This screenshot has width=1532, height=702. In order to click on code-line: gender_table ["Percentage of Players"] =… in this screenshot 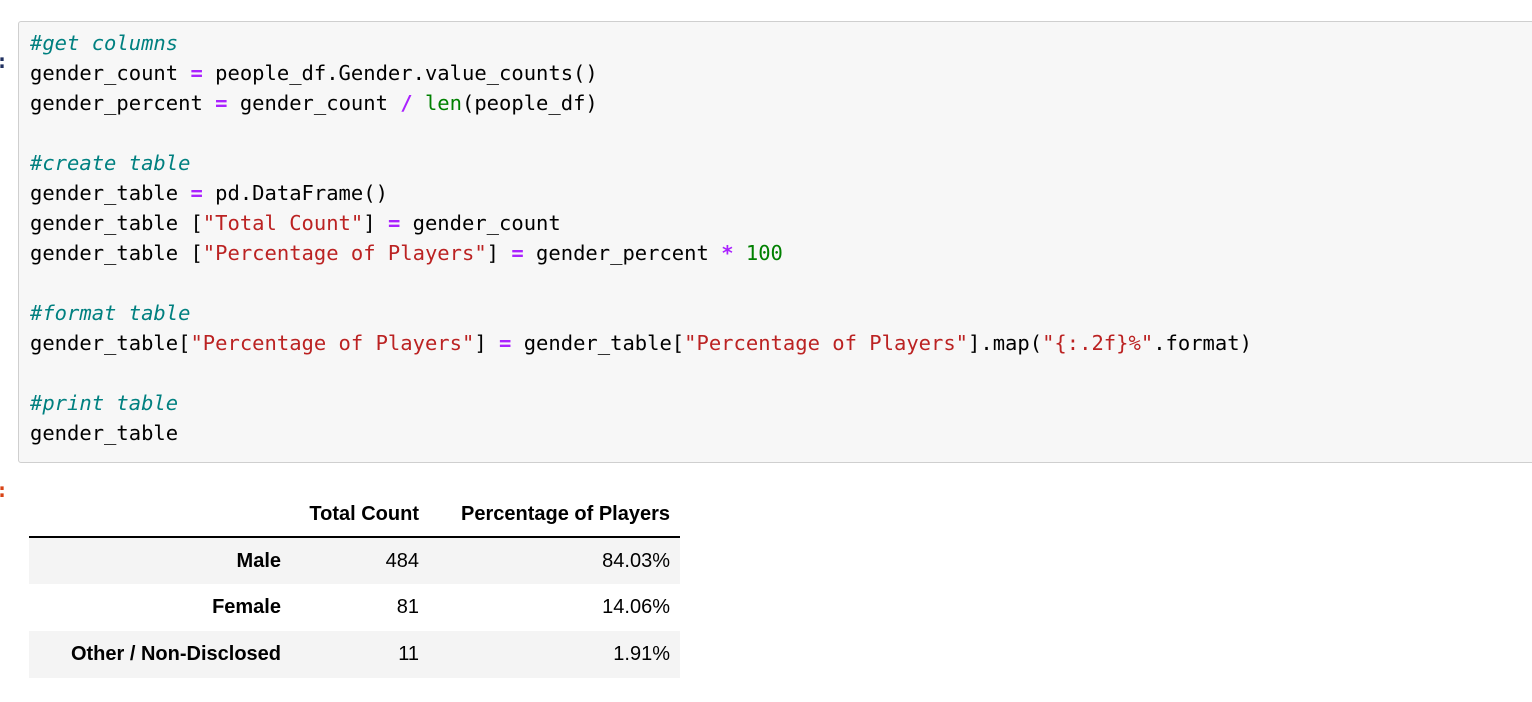, I will do `click(781, 253)`.